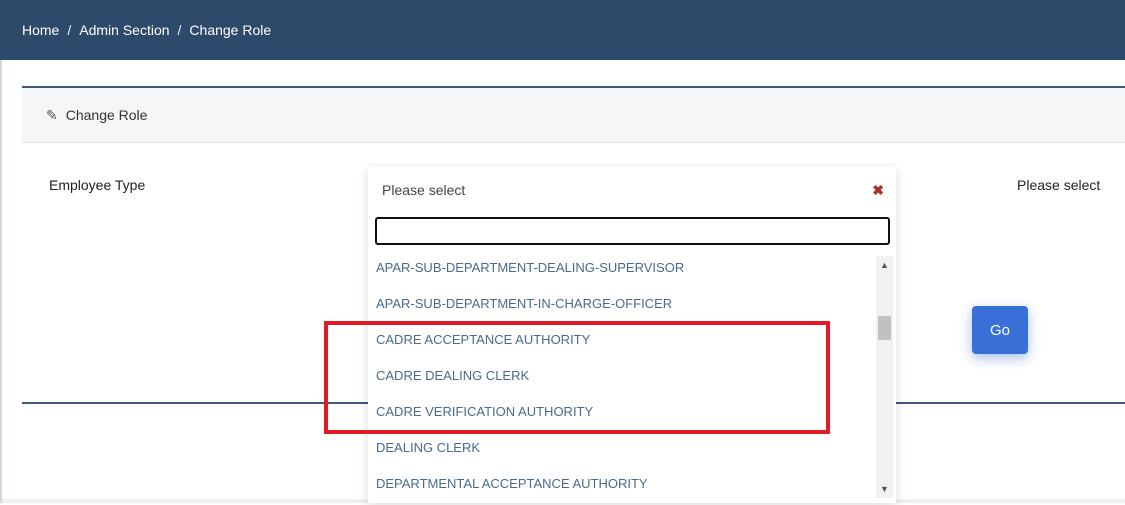  What do you see at coordinates (884, 377) in the screenshot?
I see `dropdown-scrollbar: ▲ ▼` at bounding box center [884, 377].